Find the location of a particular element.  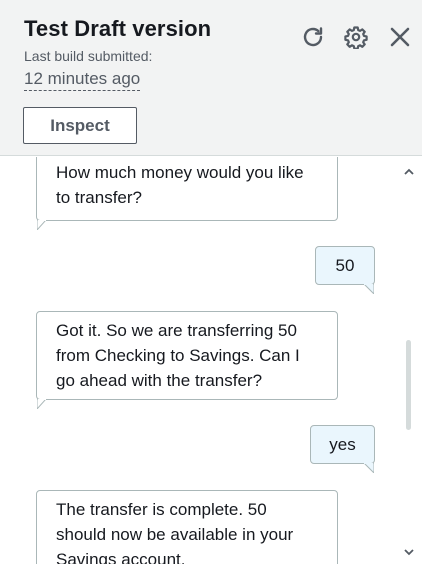

refresh-icon is located at coordinates (313, 37).